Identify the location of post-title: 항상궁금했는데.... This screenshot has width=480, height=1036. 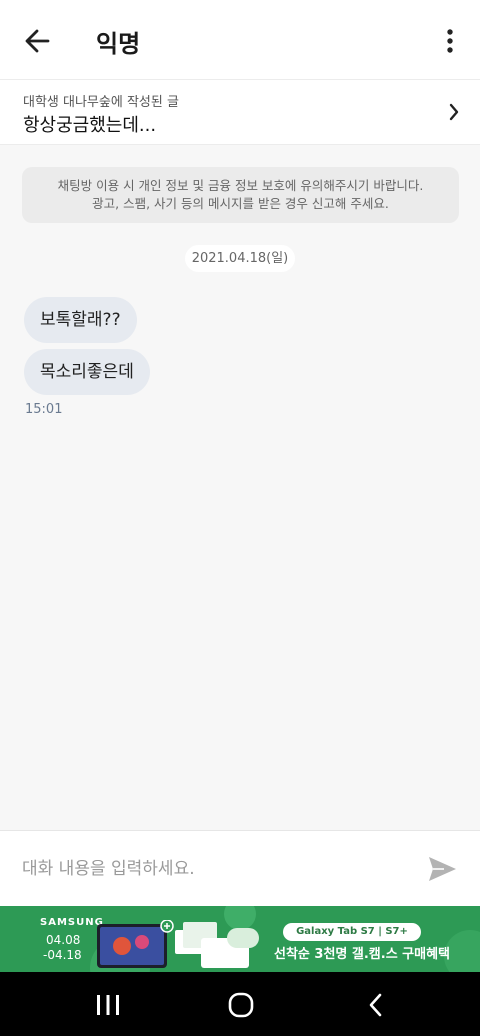
(90, 125).